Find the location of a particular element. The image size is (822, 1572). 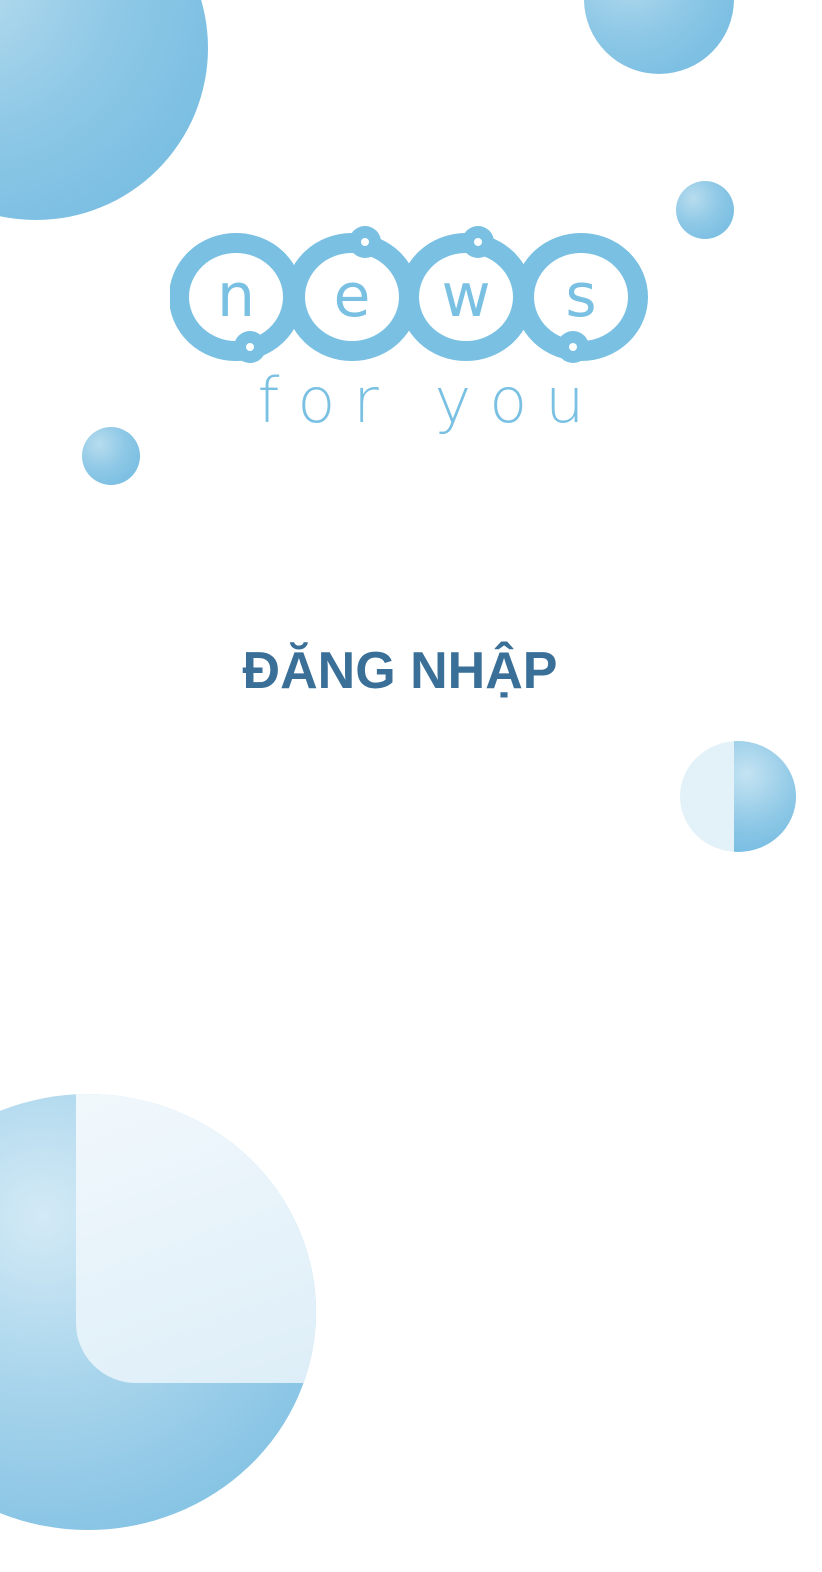

app-logo: n e w s for you is located at coordinates (410, 333).